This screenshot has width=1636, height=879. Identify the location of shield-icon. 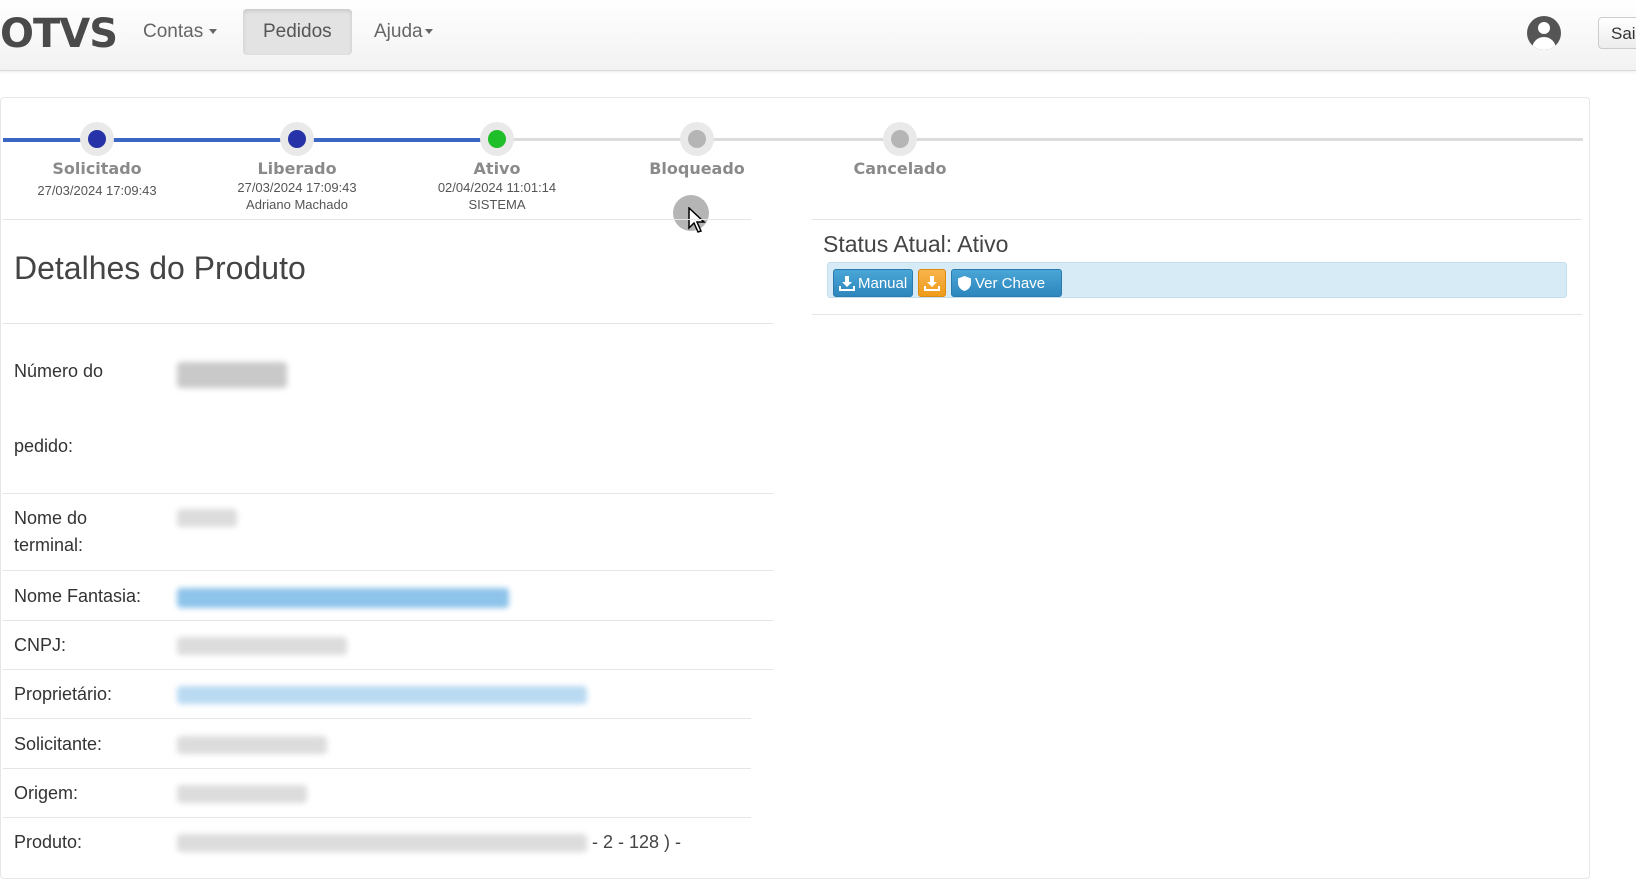
(964, 283).